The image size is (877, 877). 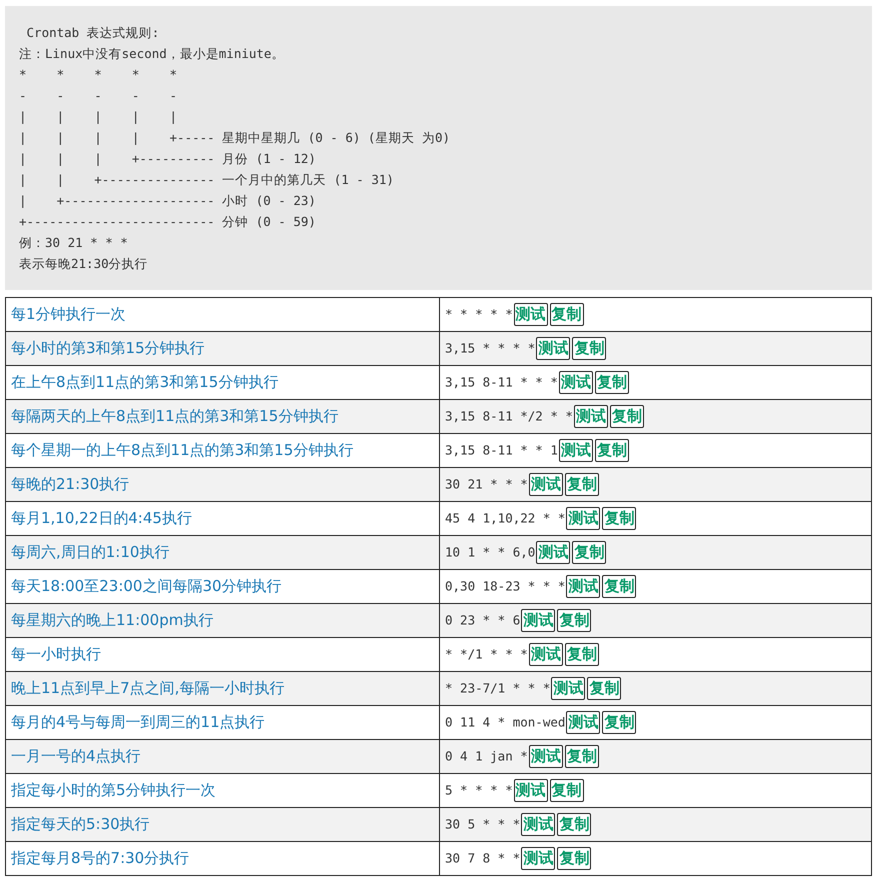 What do you see at coordinates (168, 159) in the screenshot?
I see `rule-text-line: | | | +---------- 月份 (1 - 12)` at bounding box center [168, 159].